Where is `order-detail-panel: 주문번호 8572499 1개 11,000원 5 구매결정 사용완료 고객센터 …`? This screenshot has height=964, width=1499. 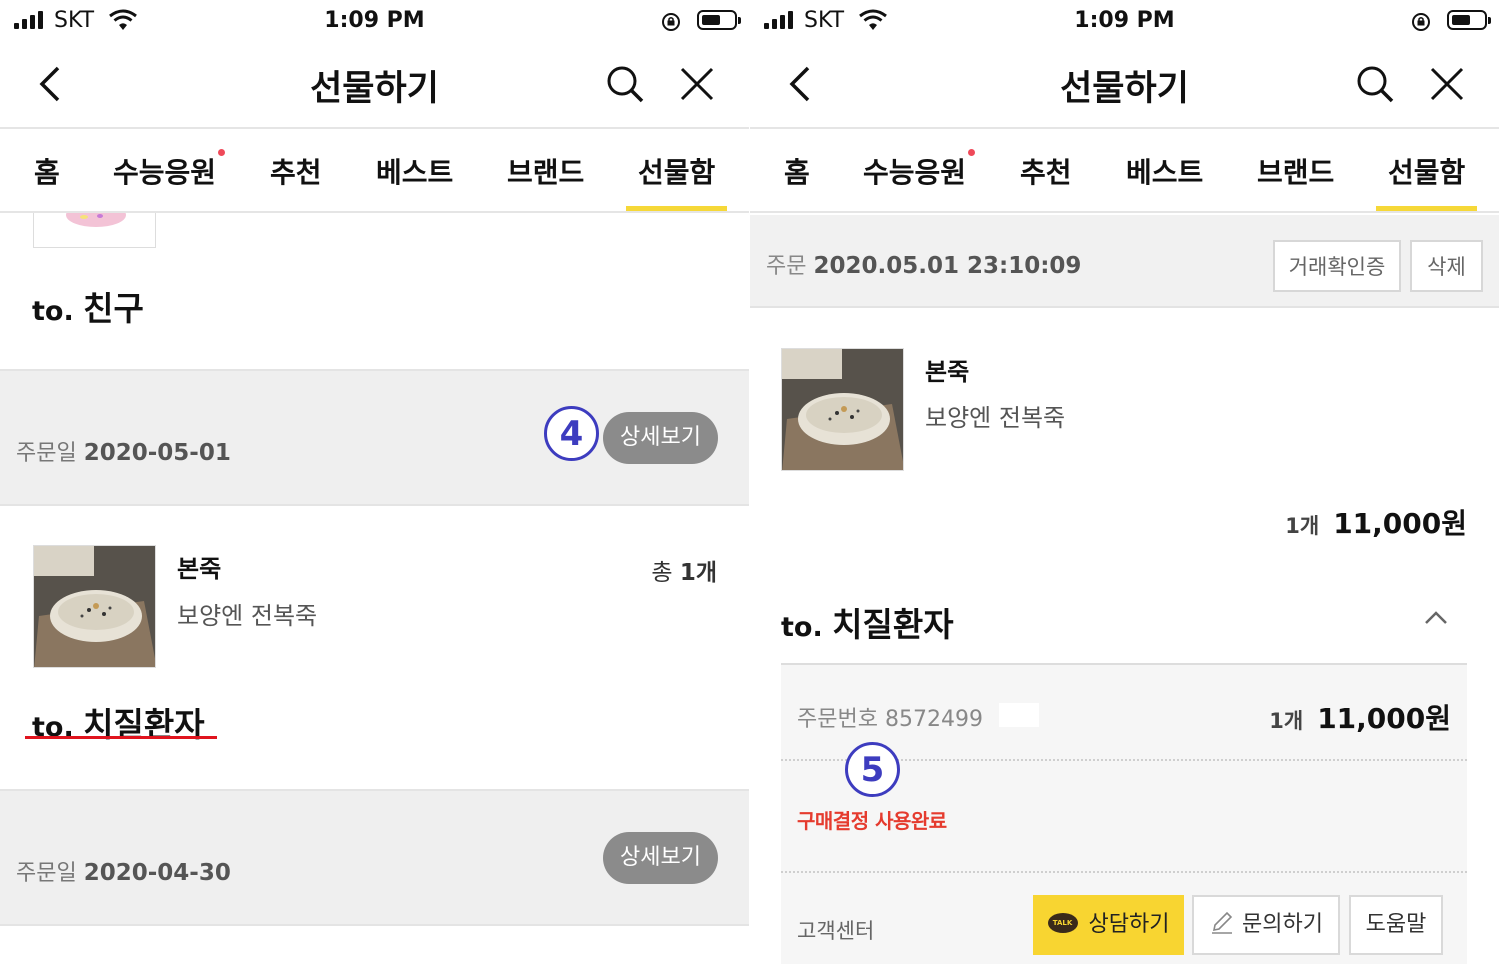 order-detail-panel: 주문번호 8572499 1개 11,000원 5 구매결정 사용완료 고객센터 … is located at coordinates (1124, 813).